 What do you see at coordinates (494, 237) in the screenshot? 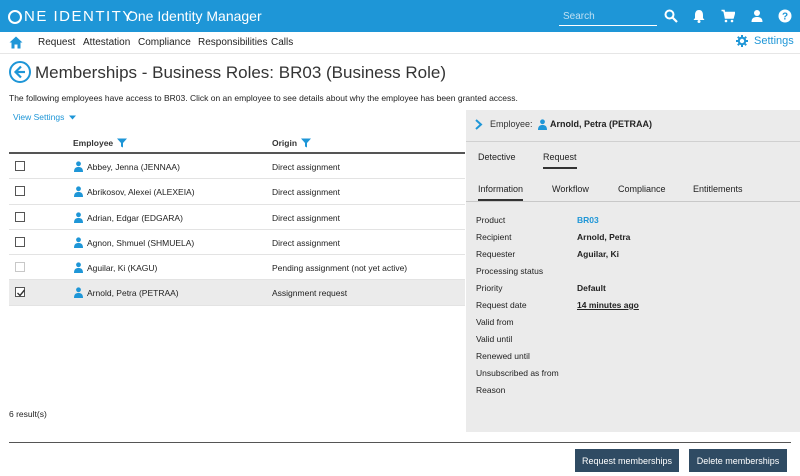
I see `detail-label-recipient: Recipient` at bounding box center [494, 237].